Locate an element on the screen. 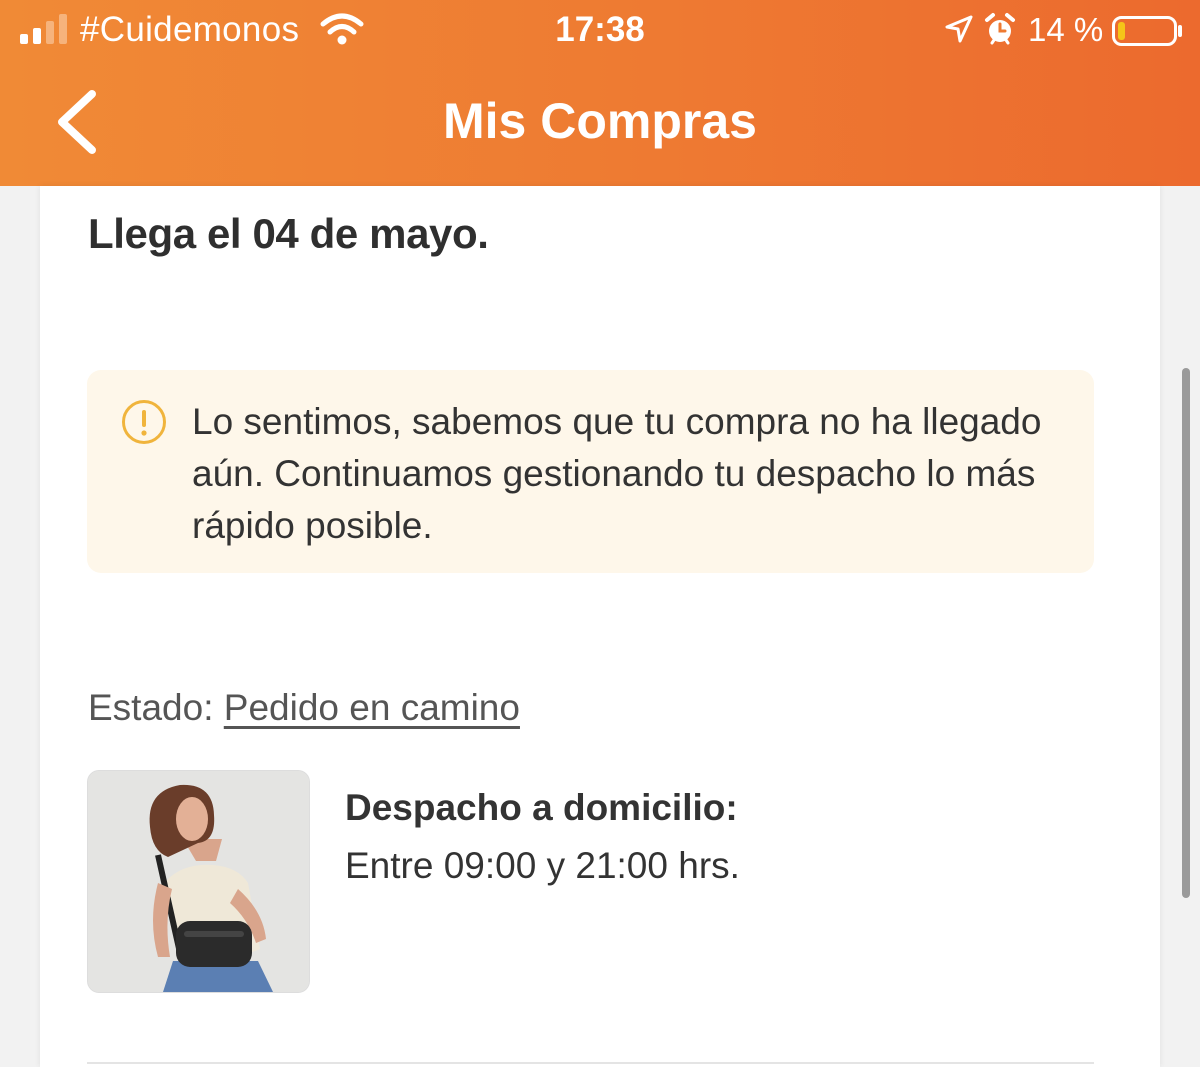 The image size is (1200, 1067). product-image is located at coordinates (198, 881).